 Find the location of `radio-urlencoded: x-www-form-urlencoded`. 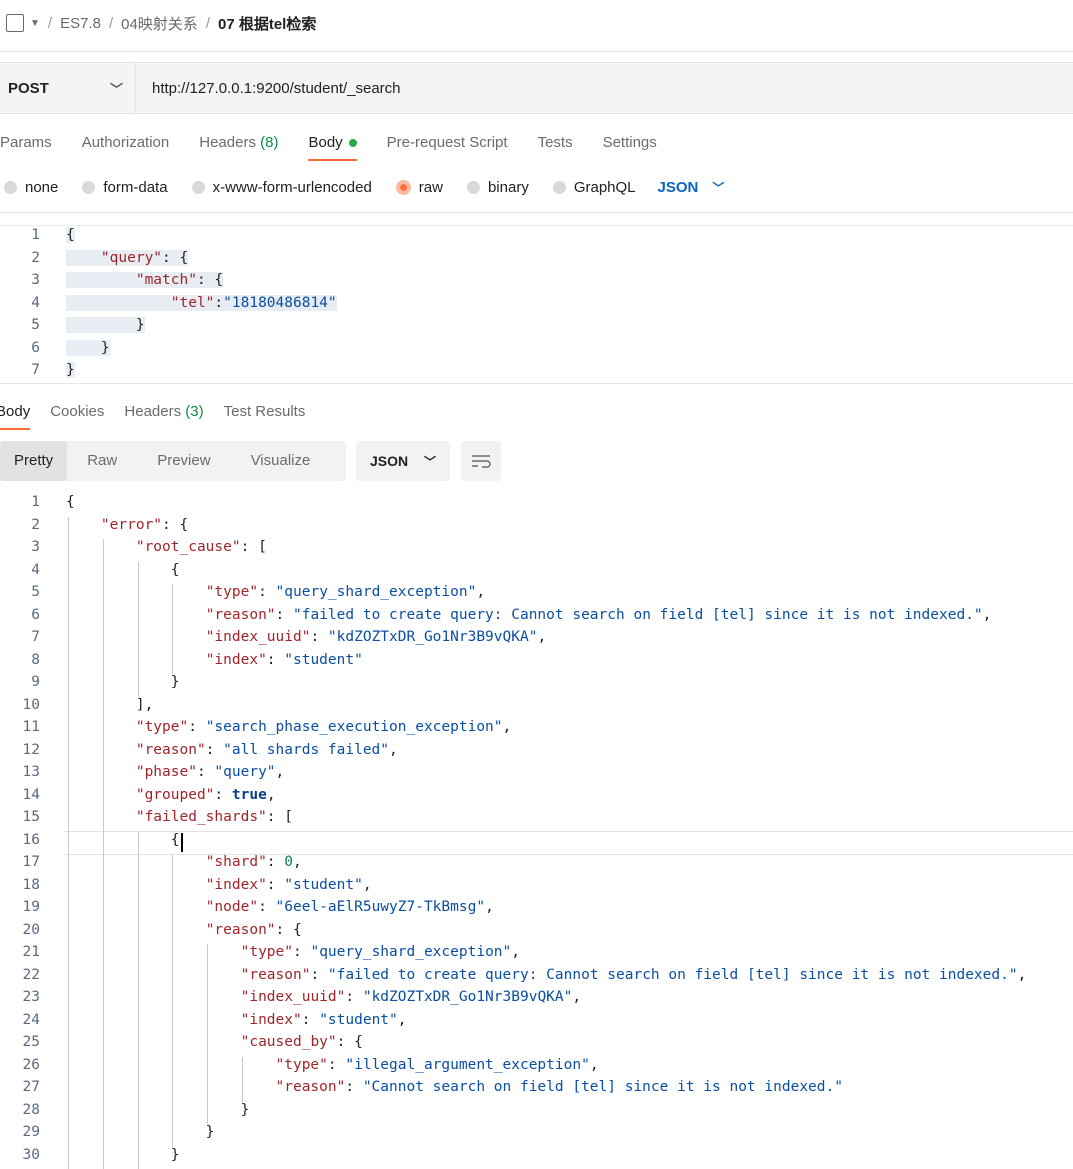

radio-urlencoded: x-www-form-urlencoded is located at coordinates (280, 187).